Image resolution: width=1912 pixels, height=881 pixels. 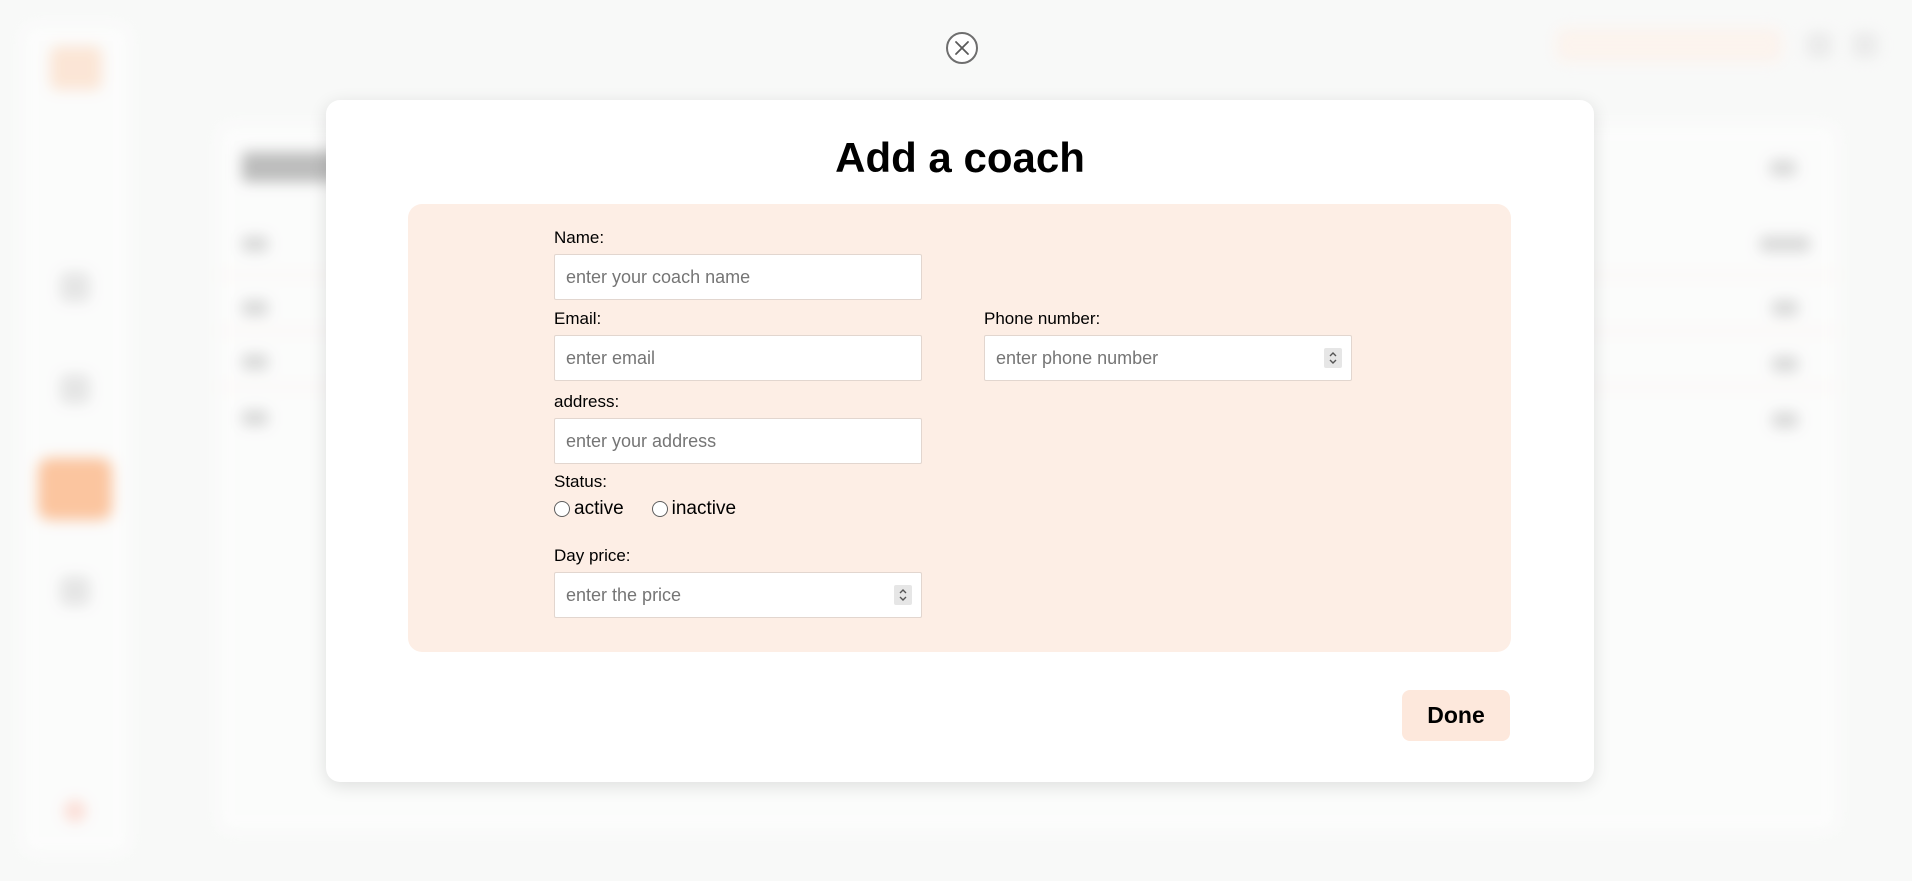 What do you see at coordinates (587, 401) in the screenshot?
I see `address-label: address:` at bounding box center [587, 401].